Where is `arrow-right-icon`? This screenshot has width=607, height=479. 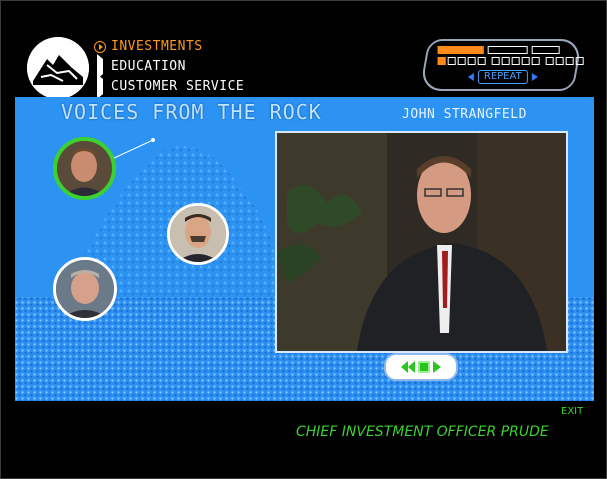
arrow-right-icon is located at coordinates (534, 77).